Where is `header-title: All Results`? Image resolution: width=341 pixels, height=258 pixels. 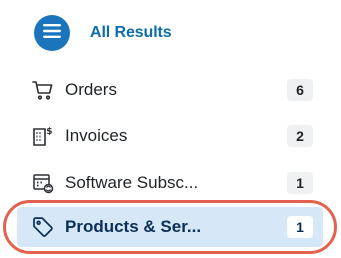 header-title: All Results is located at coordinates (131, 32).